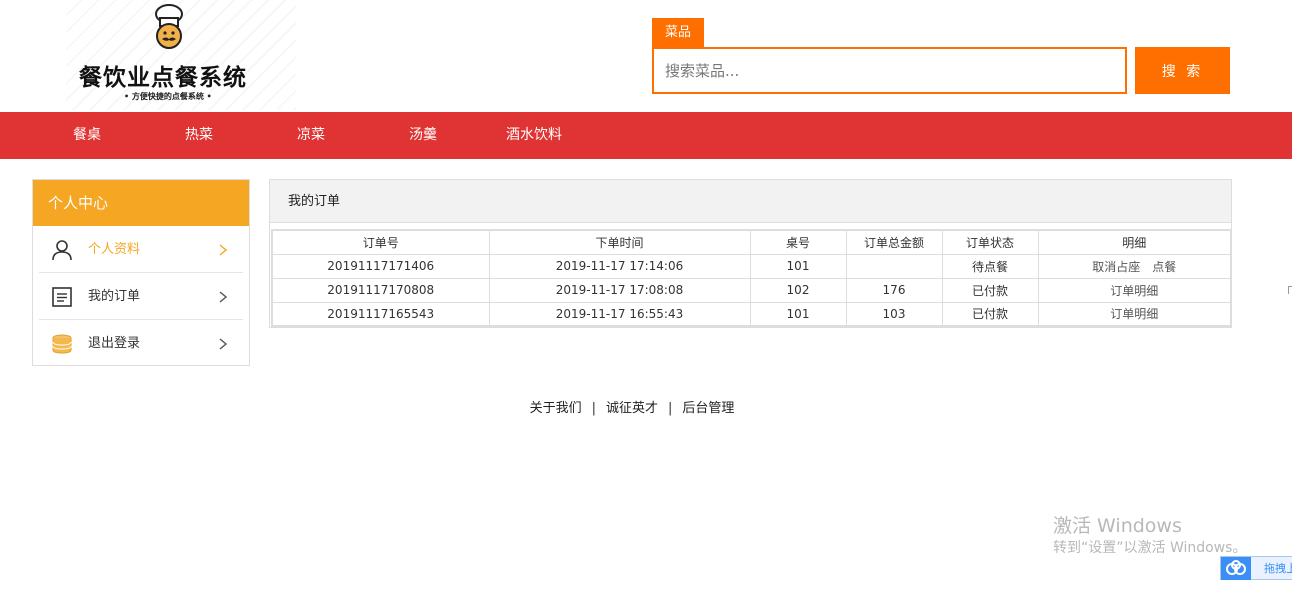 The height and width of the screenshot is (589, 1292). Describe the element at coordinates (1117, 526) in the screenshot. I see `activation-watermark-title: 激活 Windows` at that location.